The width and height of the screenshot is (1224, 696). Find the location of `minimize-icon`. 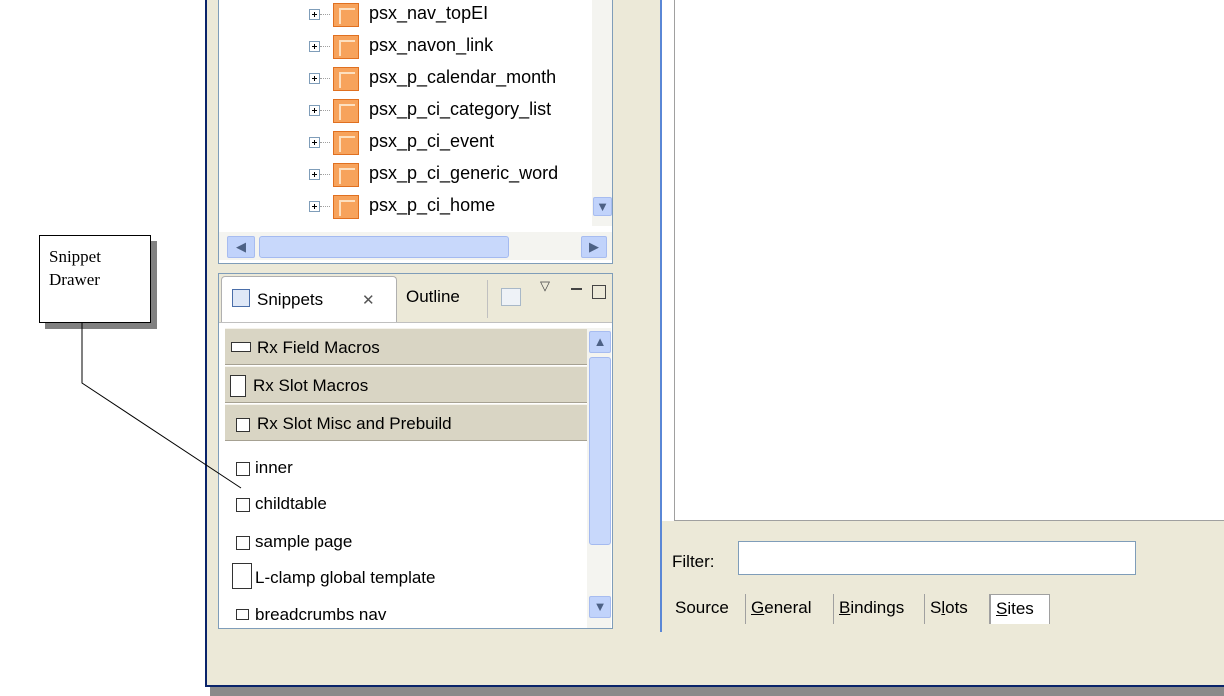

minimize-icon is located at coordinates (576, 289).